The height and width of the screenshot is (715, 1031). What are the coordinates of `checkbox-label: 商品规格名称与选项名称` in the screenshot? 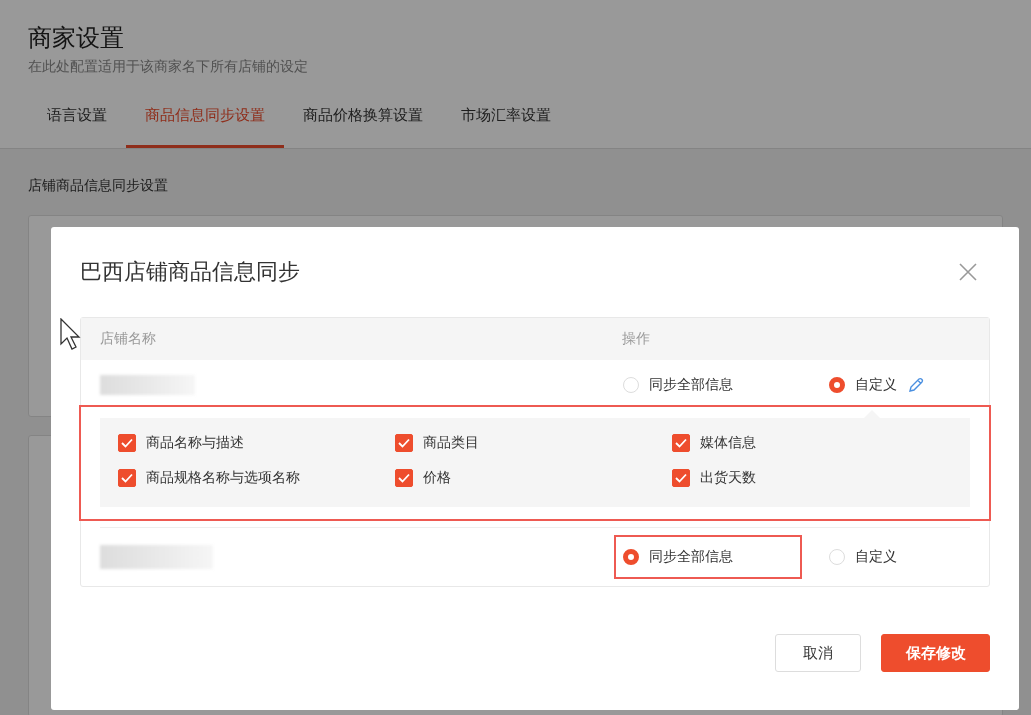 It's located at (223, 478).